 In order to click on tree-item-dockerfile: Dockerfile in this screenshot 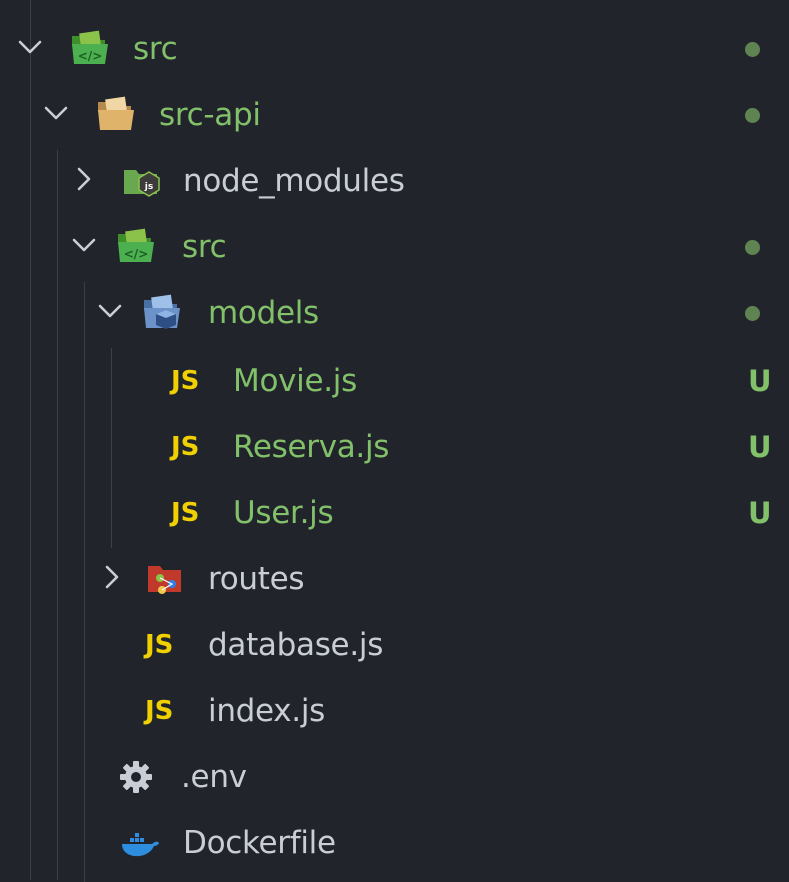, I will do `click(394, 843)`.